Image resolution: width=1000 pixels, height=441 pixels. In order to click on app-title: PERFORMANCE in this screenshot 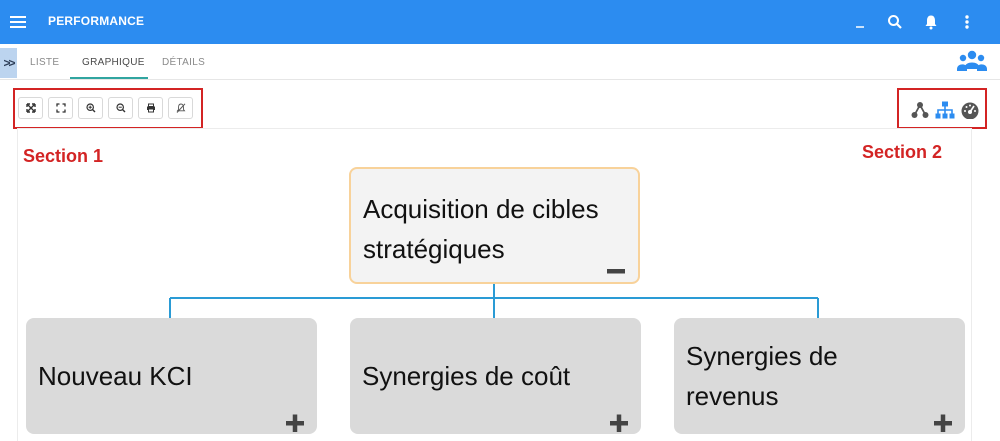, I will do `click(96, 21)`.